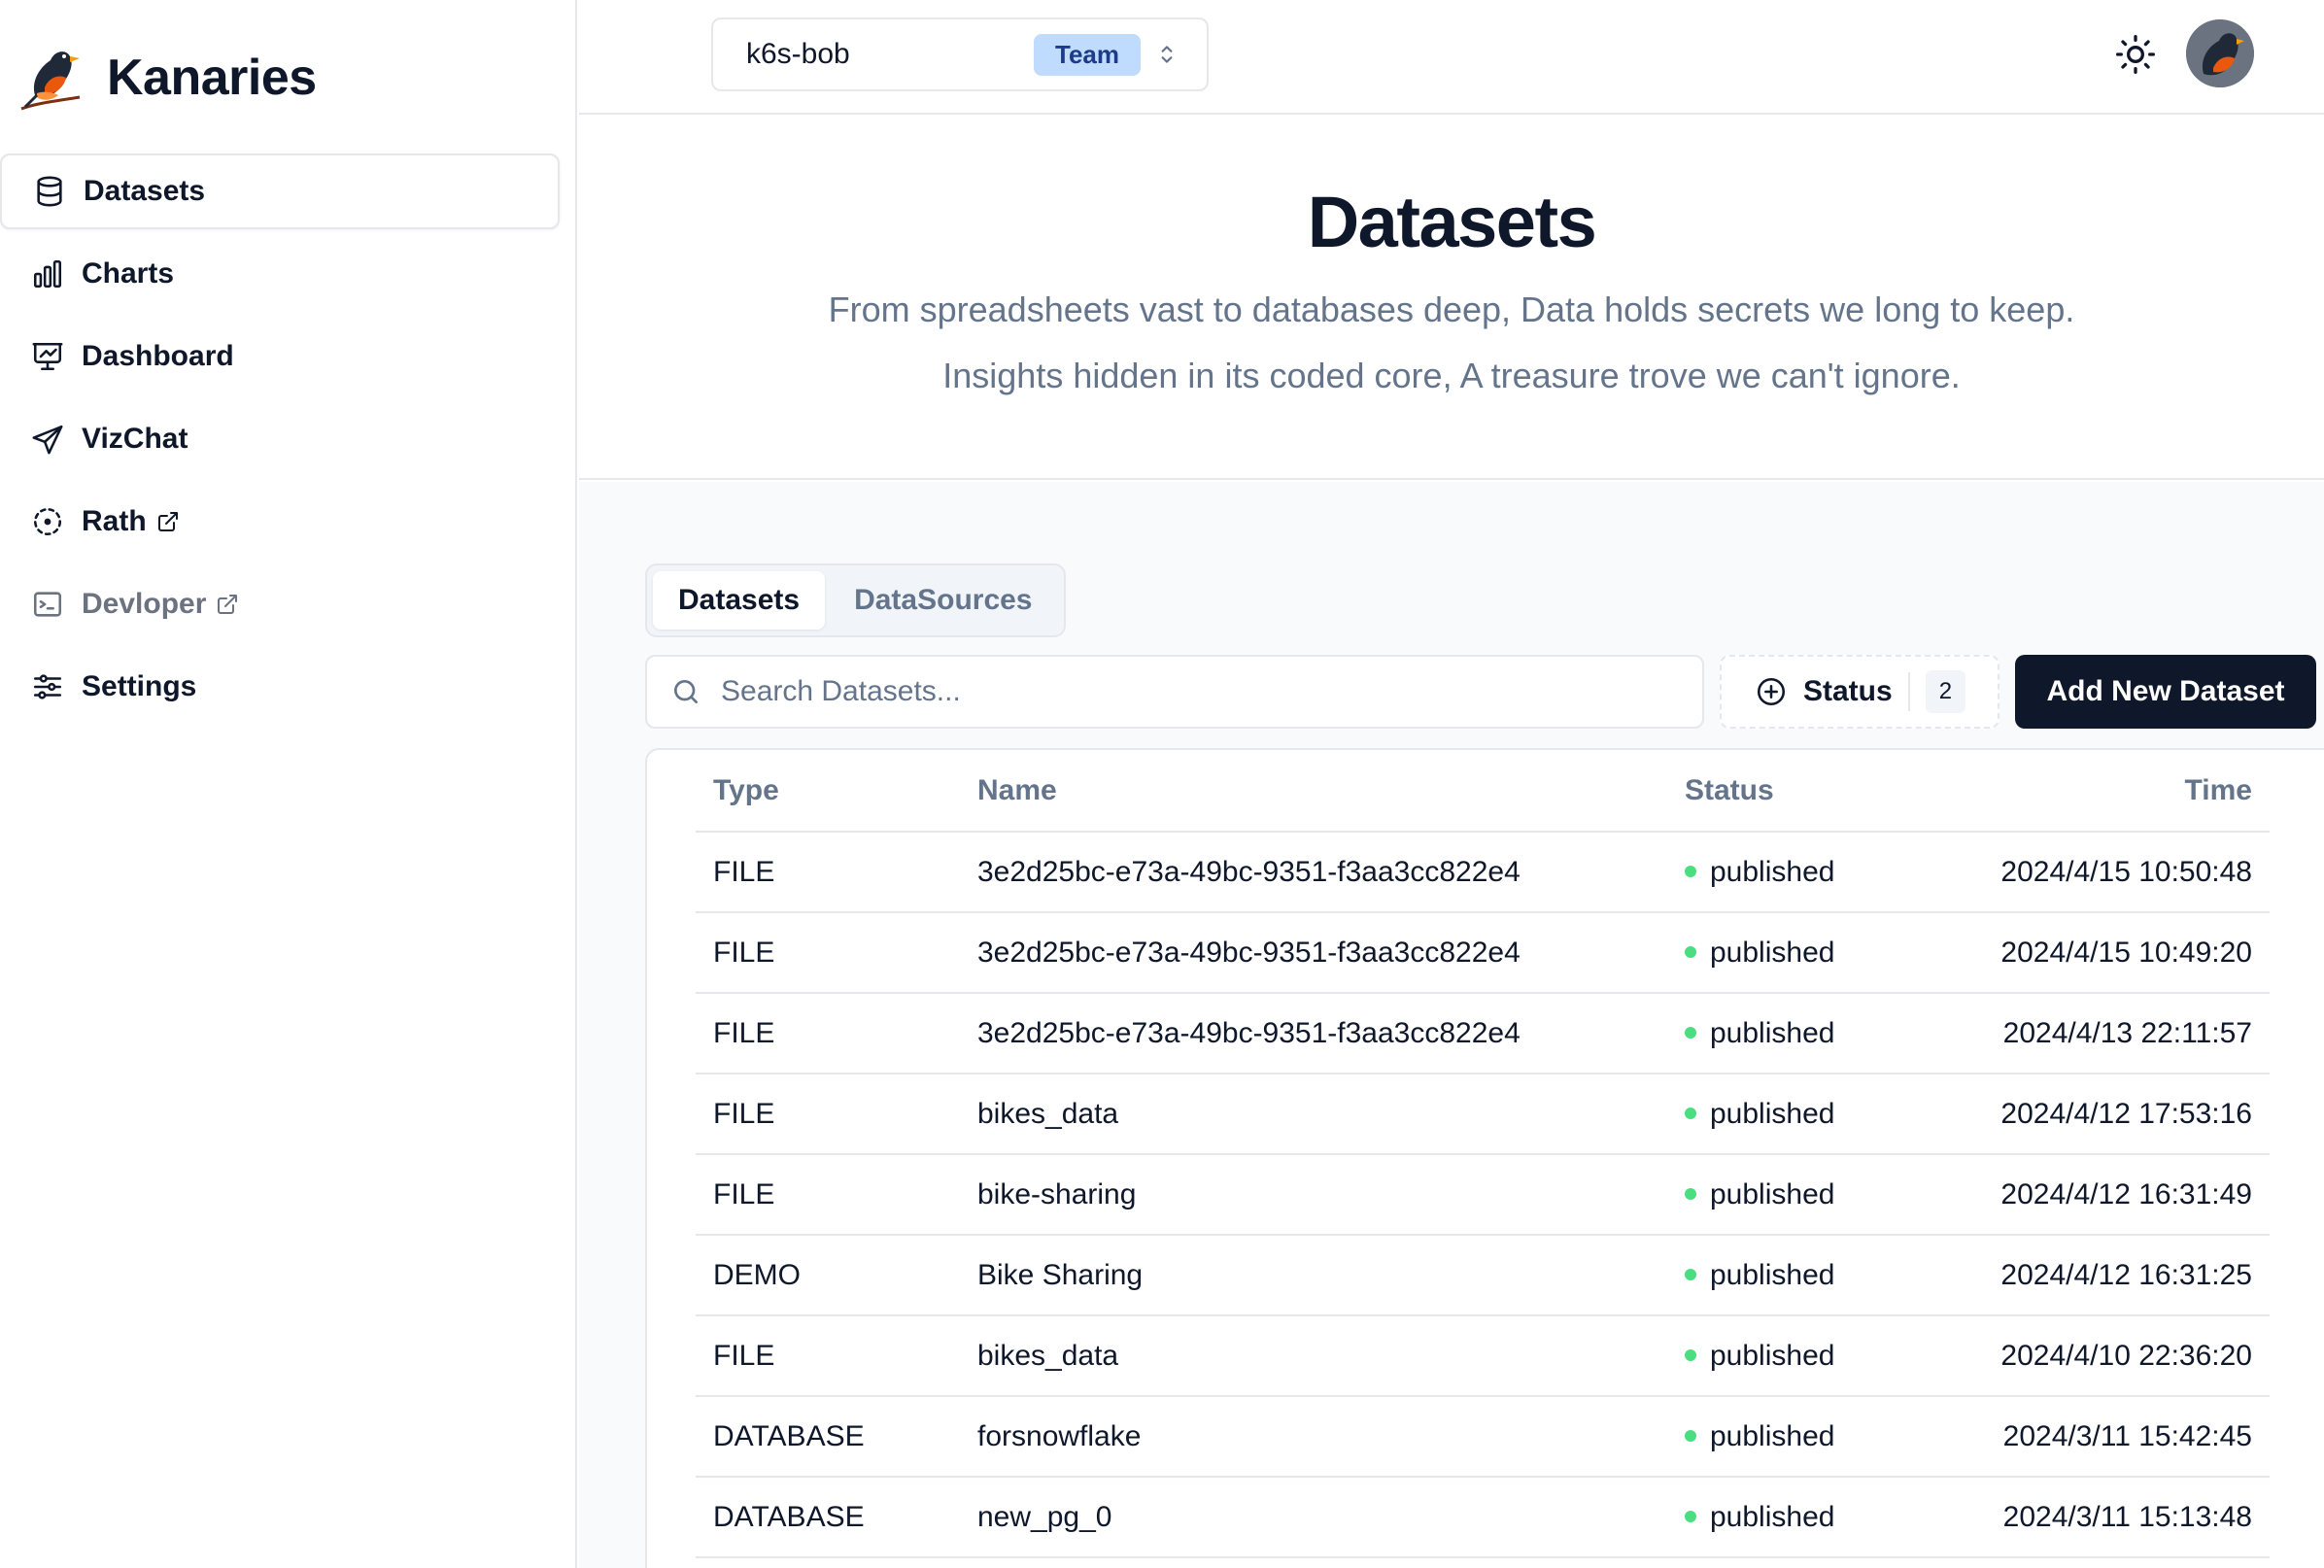 The width and height of the screenshot is (2324, 1568). Describe the element at coordinates (48, 686) in the screenshot. I see `sliders-icon` at that location.